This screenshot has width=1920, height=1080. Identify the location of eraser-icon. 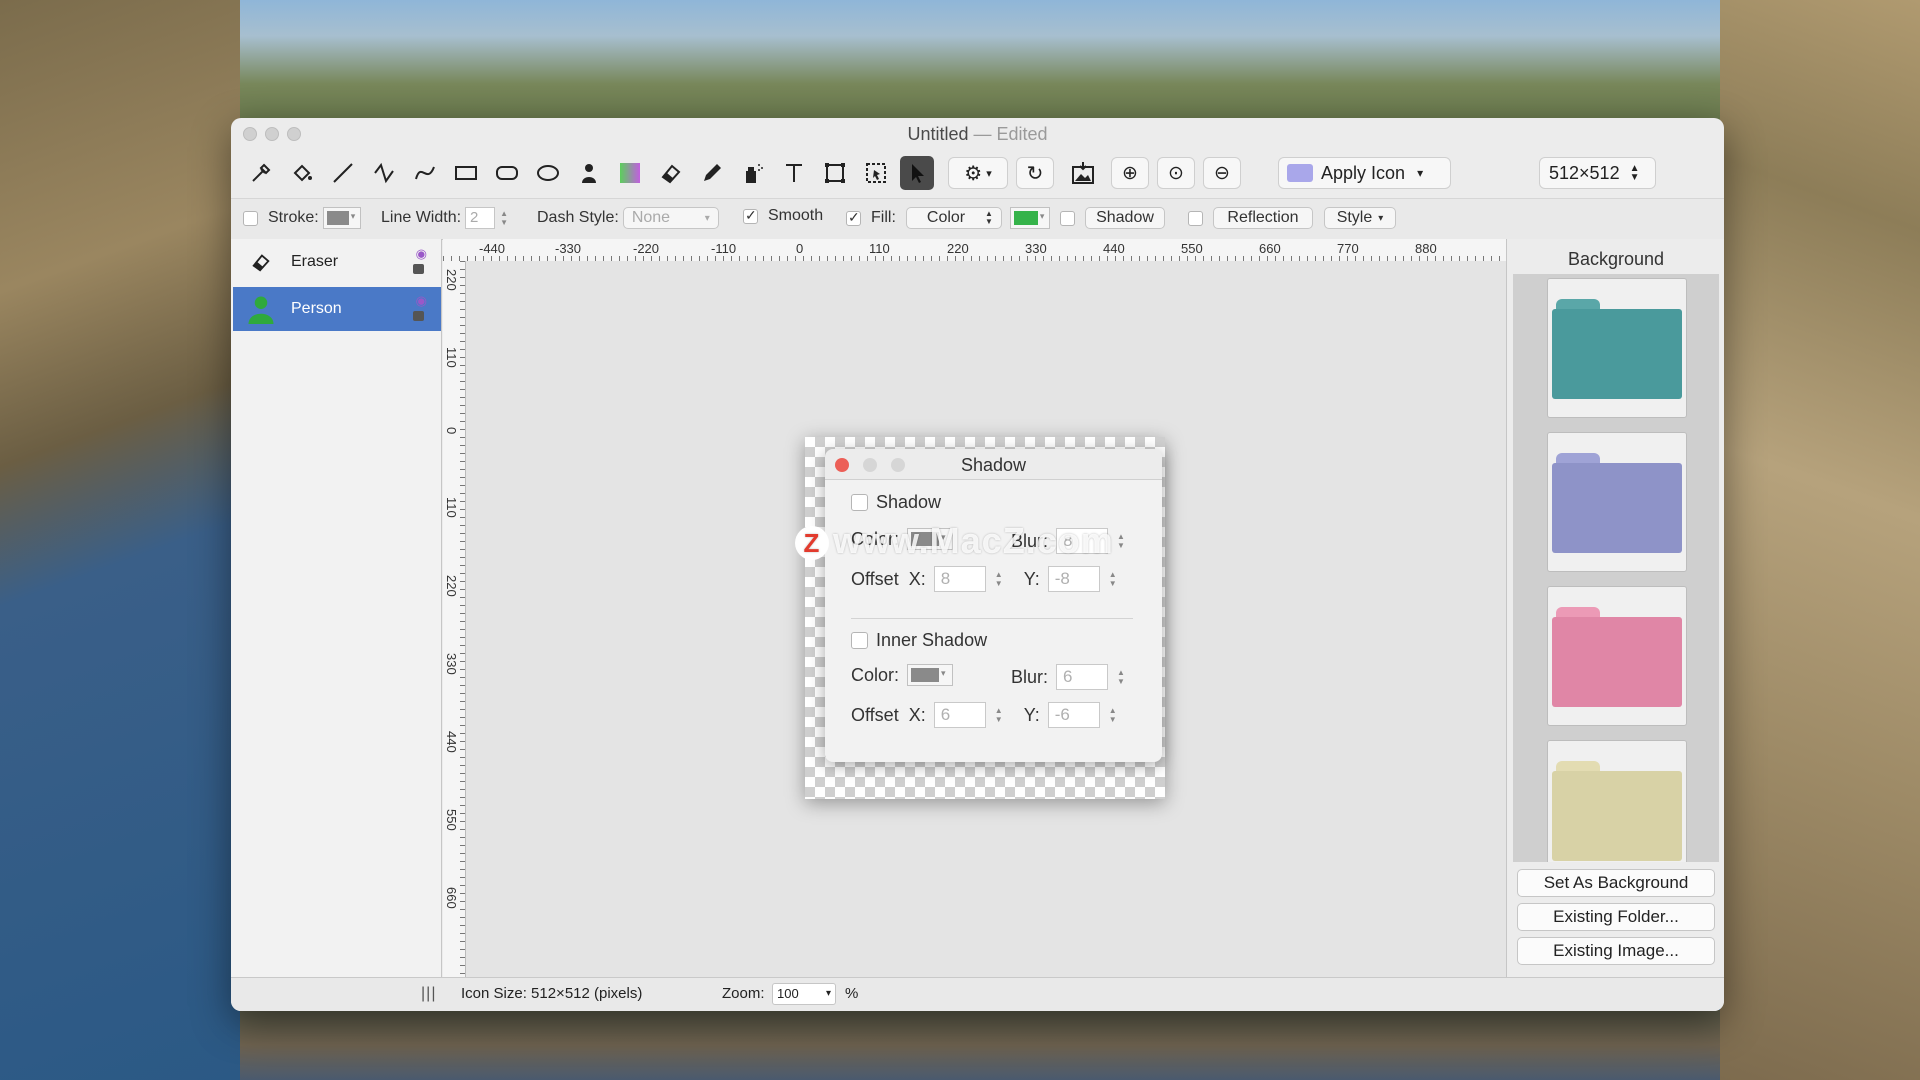
(671, 173).